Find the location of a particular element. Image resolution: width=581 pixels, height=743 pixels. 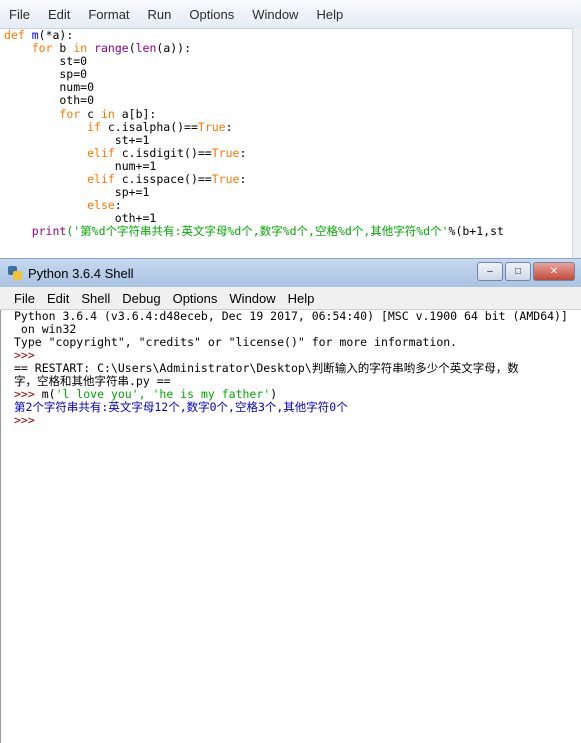

code-token: m is located at coordinates (35, 35).